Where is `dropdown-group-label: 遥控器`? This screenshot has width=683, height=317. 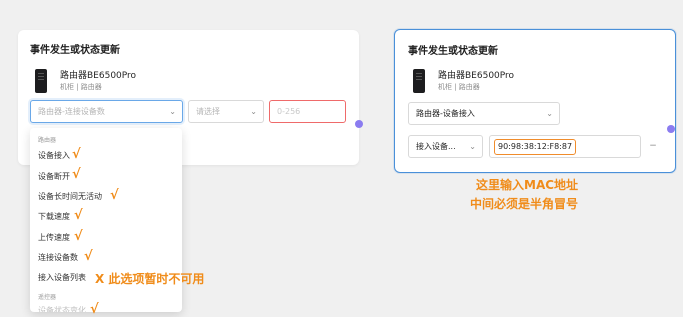 dropdown-group-label: 遥控器 is located at coordinates (47, 297).